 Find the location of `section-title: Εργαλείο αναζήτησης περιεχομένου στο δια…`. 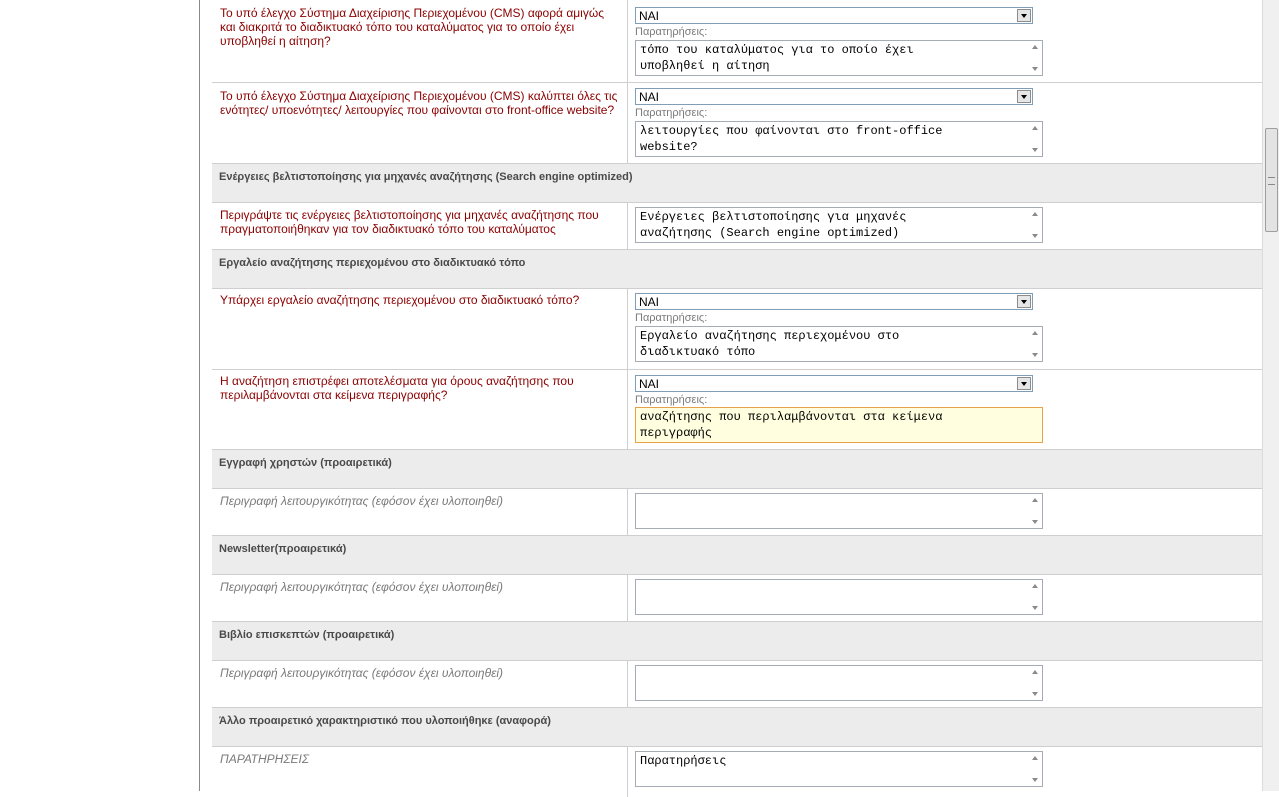

section-title: Εργαλείο αναζήτησης περιεχομένου στο δια… is located at coordinates (372, 263).